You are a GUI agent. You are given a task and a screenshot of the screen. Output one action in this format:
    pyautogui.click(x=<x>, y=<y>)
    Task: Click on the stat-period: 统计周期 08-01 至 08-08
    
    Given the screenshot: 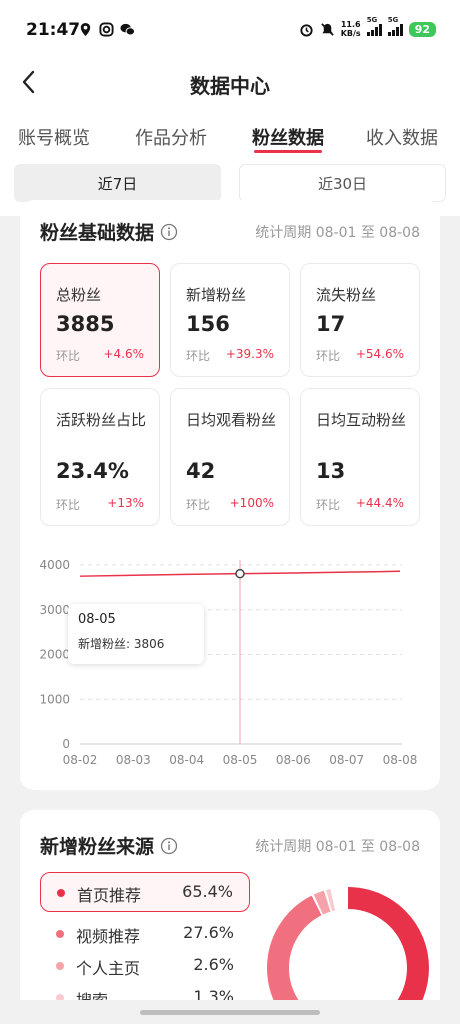 What is the action you would take?
    pyautogui.click(x=337, y=847)
    